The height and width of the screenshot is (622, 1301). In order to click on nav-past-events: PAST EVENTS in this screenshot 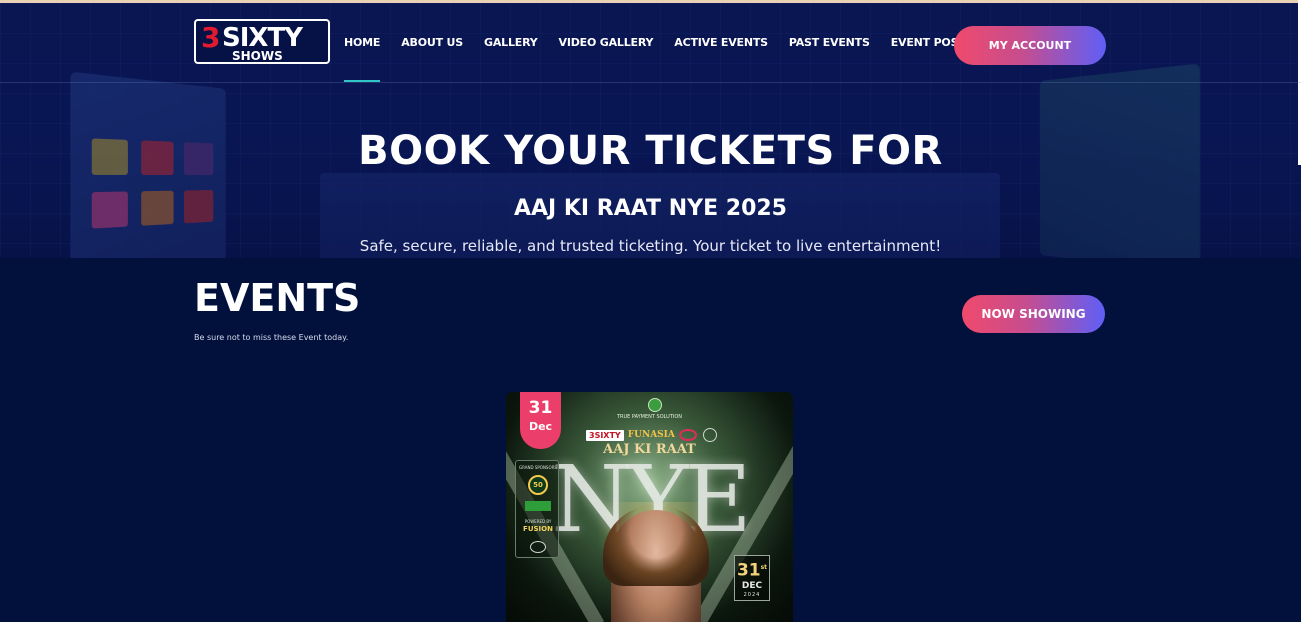, I will do `click(829, 43)`.